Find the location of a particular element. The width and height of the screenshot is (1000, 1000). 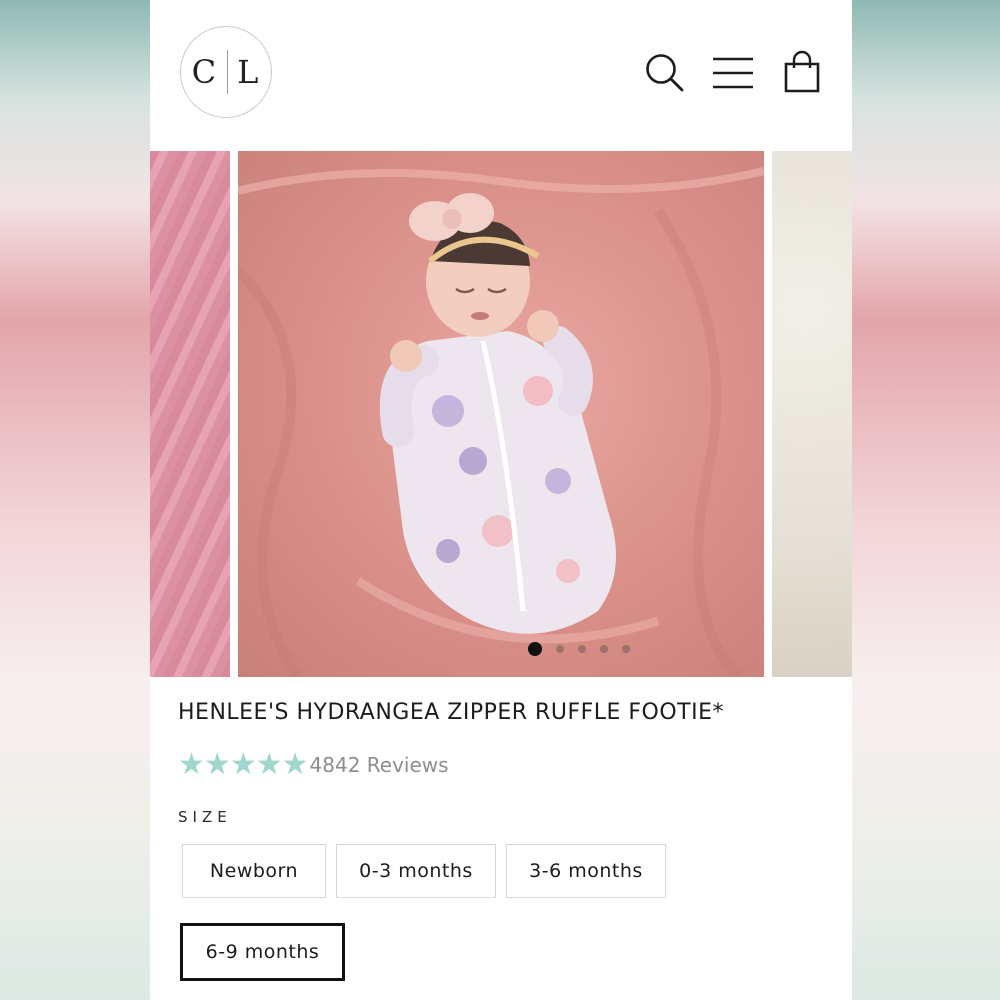

size-label: SIZE is located at coordinates (205, 817).